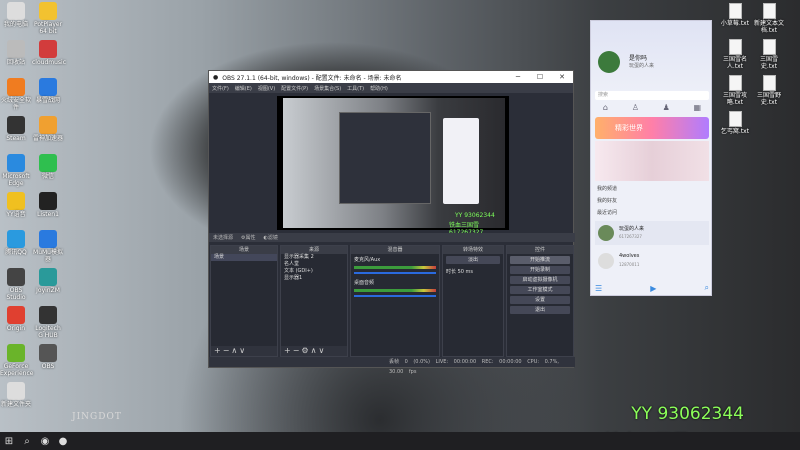 This screenshot has width=800, height=450. I want to click on desktop-file-icon: 乞丐窝.txt, so click(735, 127).